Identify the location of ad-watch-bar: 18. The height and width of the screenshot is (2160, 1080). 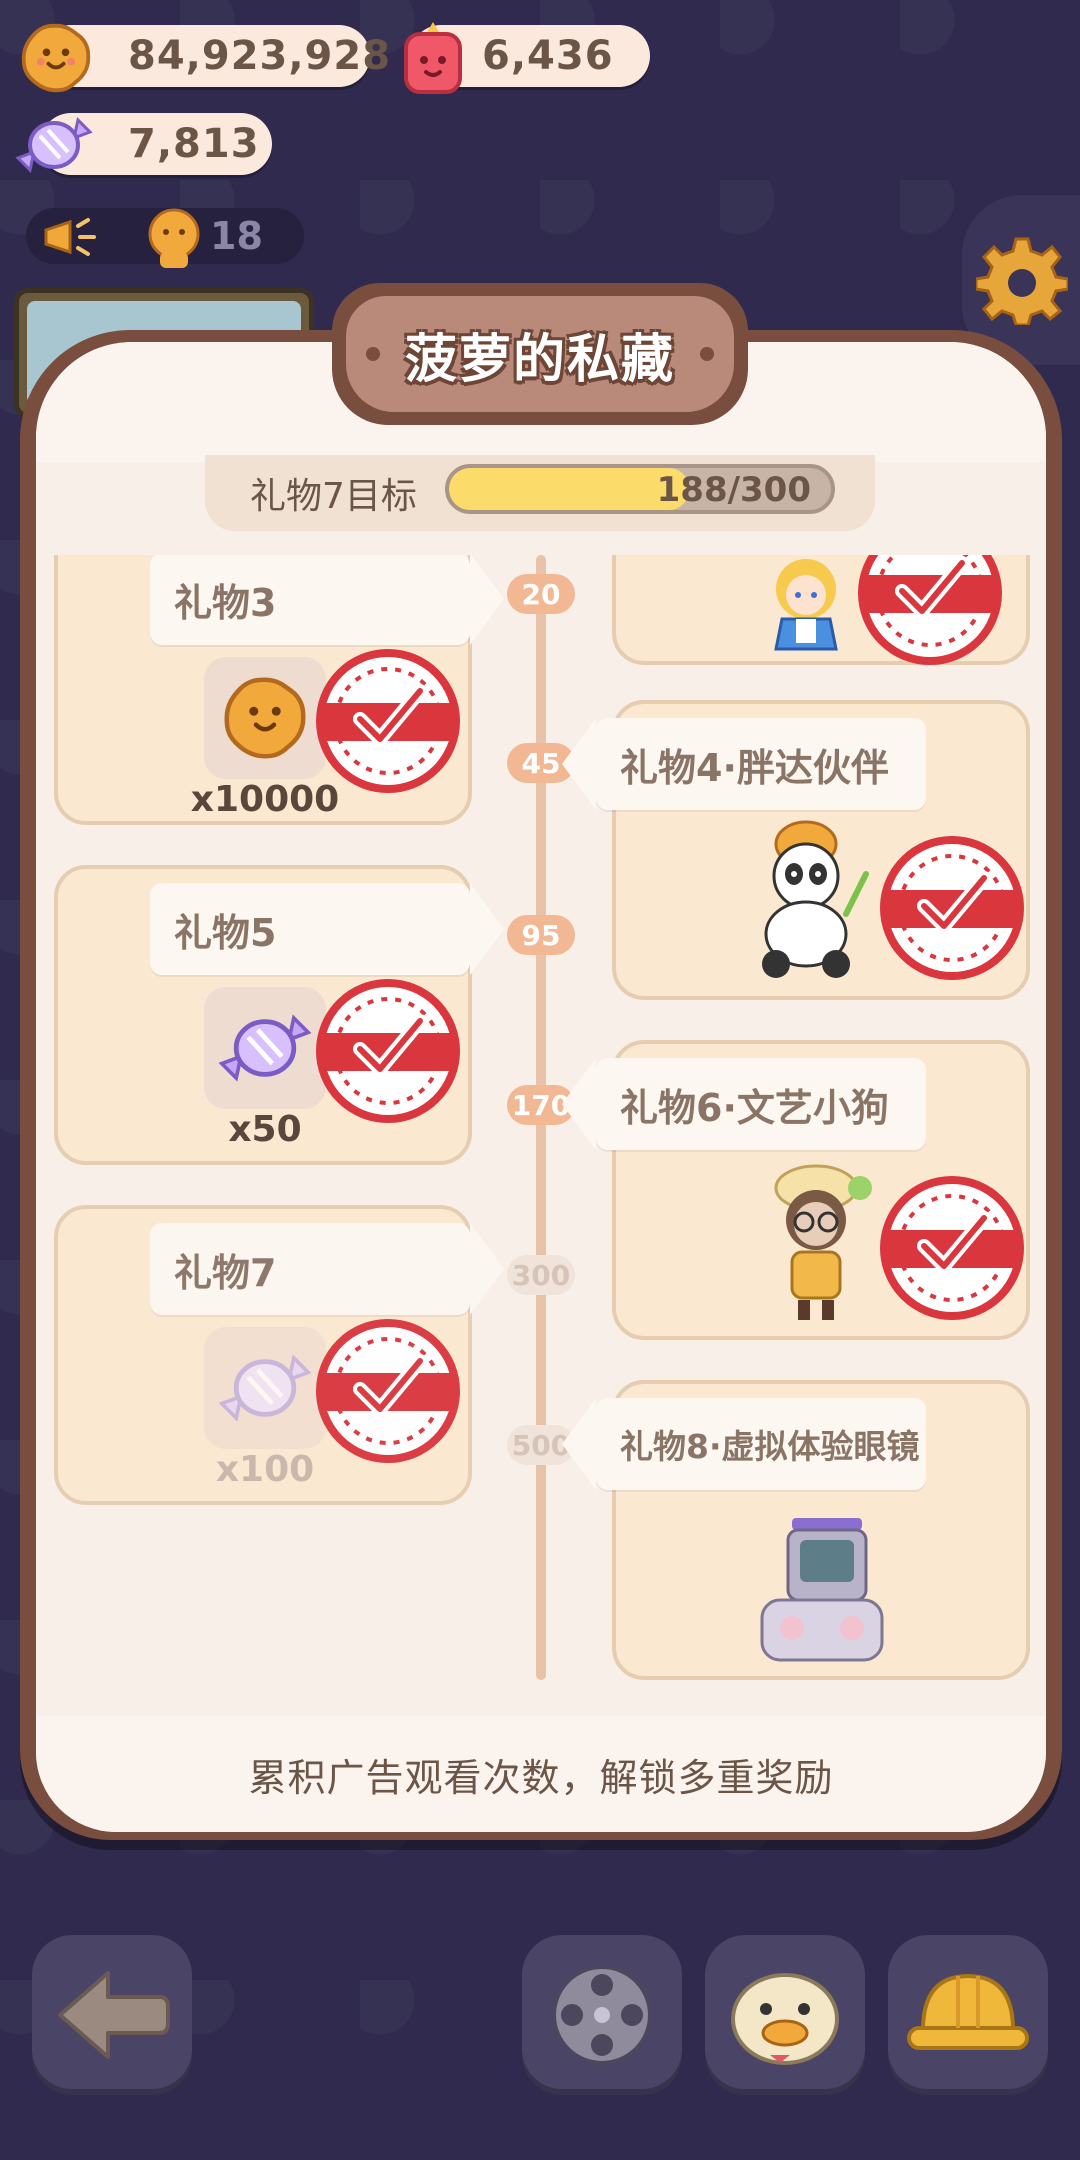
(165, 238).